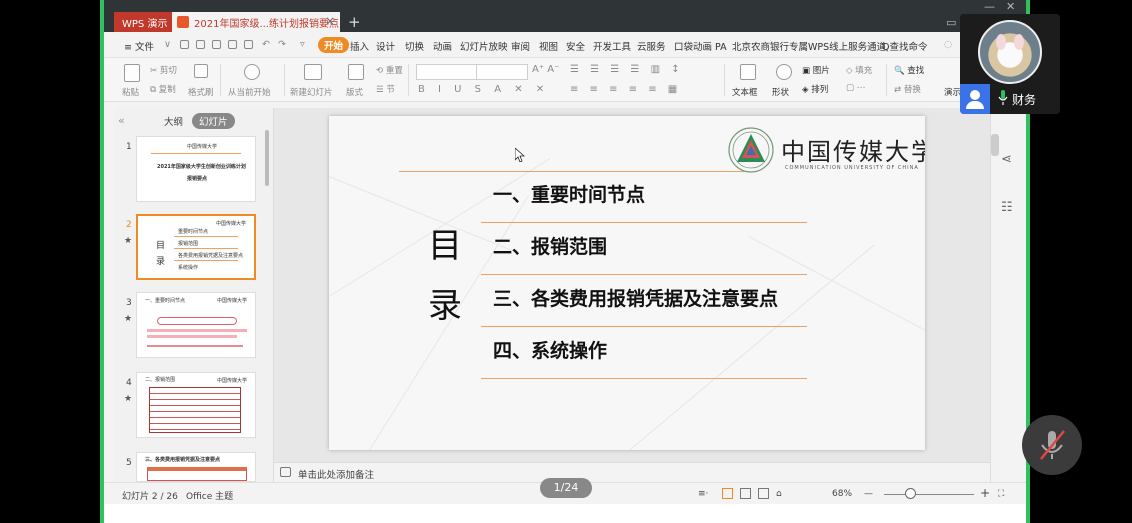 The width and height of the screenshot is (1132, 523). Describe the element at coordinates (520, 46) in the screenshot. I see `menu-tab-review: 审阅` at that location.